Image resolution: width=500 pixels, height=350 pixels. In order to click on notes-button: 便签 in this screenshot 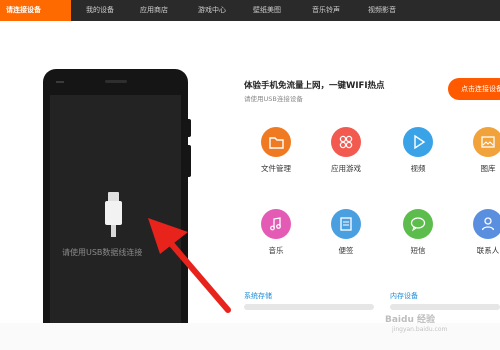, I will do `click(346, 232)`.